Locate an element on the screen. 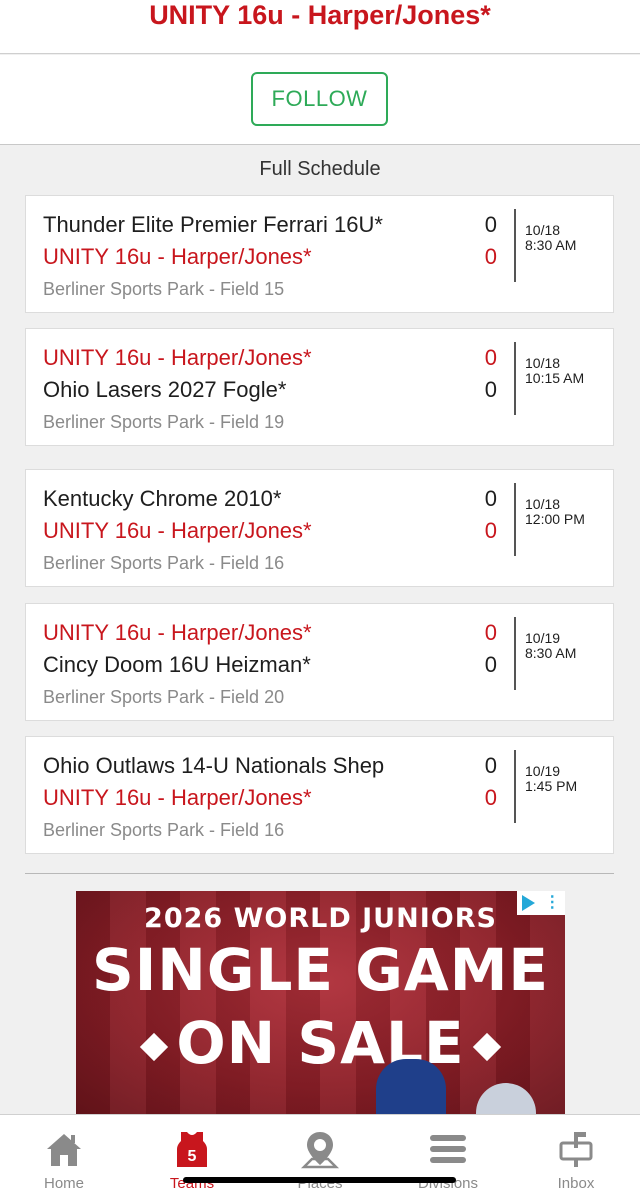  game-time: 1:45 PM is located at coordinates (551, 786).